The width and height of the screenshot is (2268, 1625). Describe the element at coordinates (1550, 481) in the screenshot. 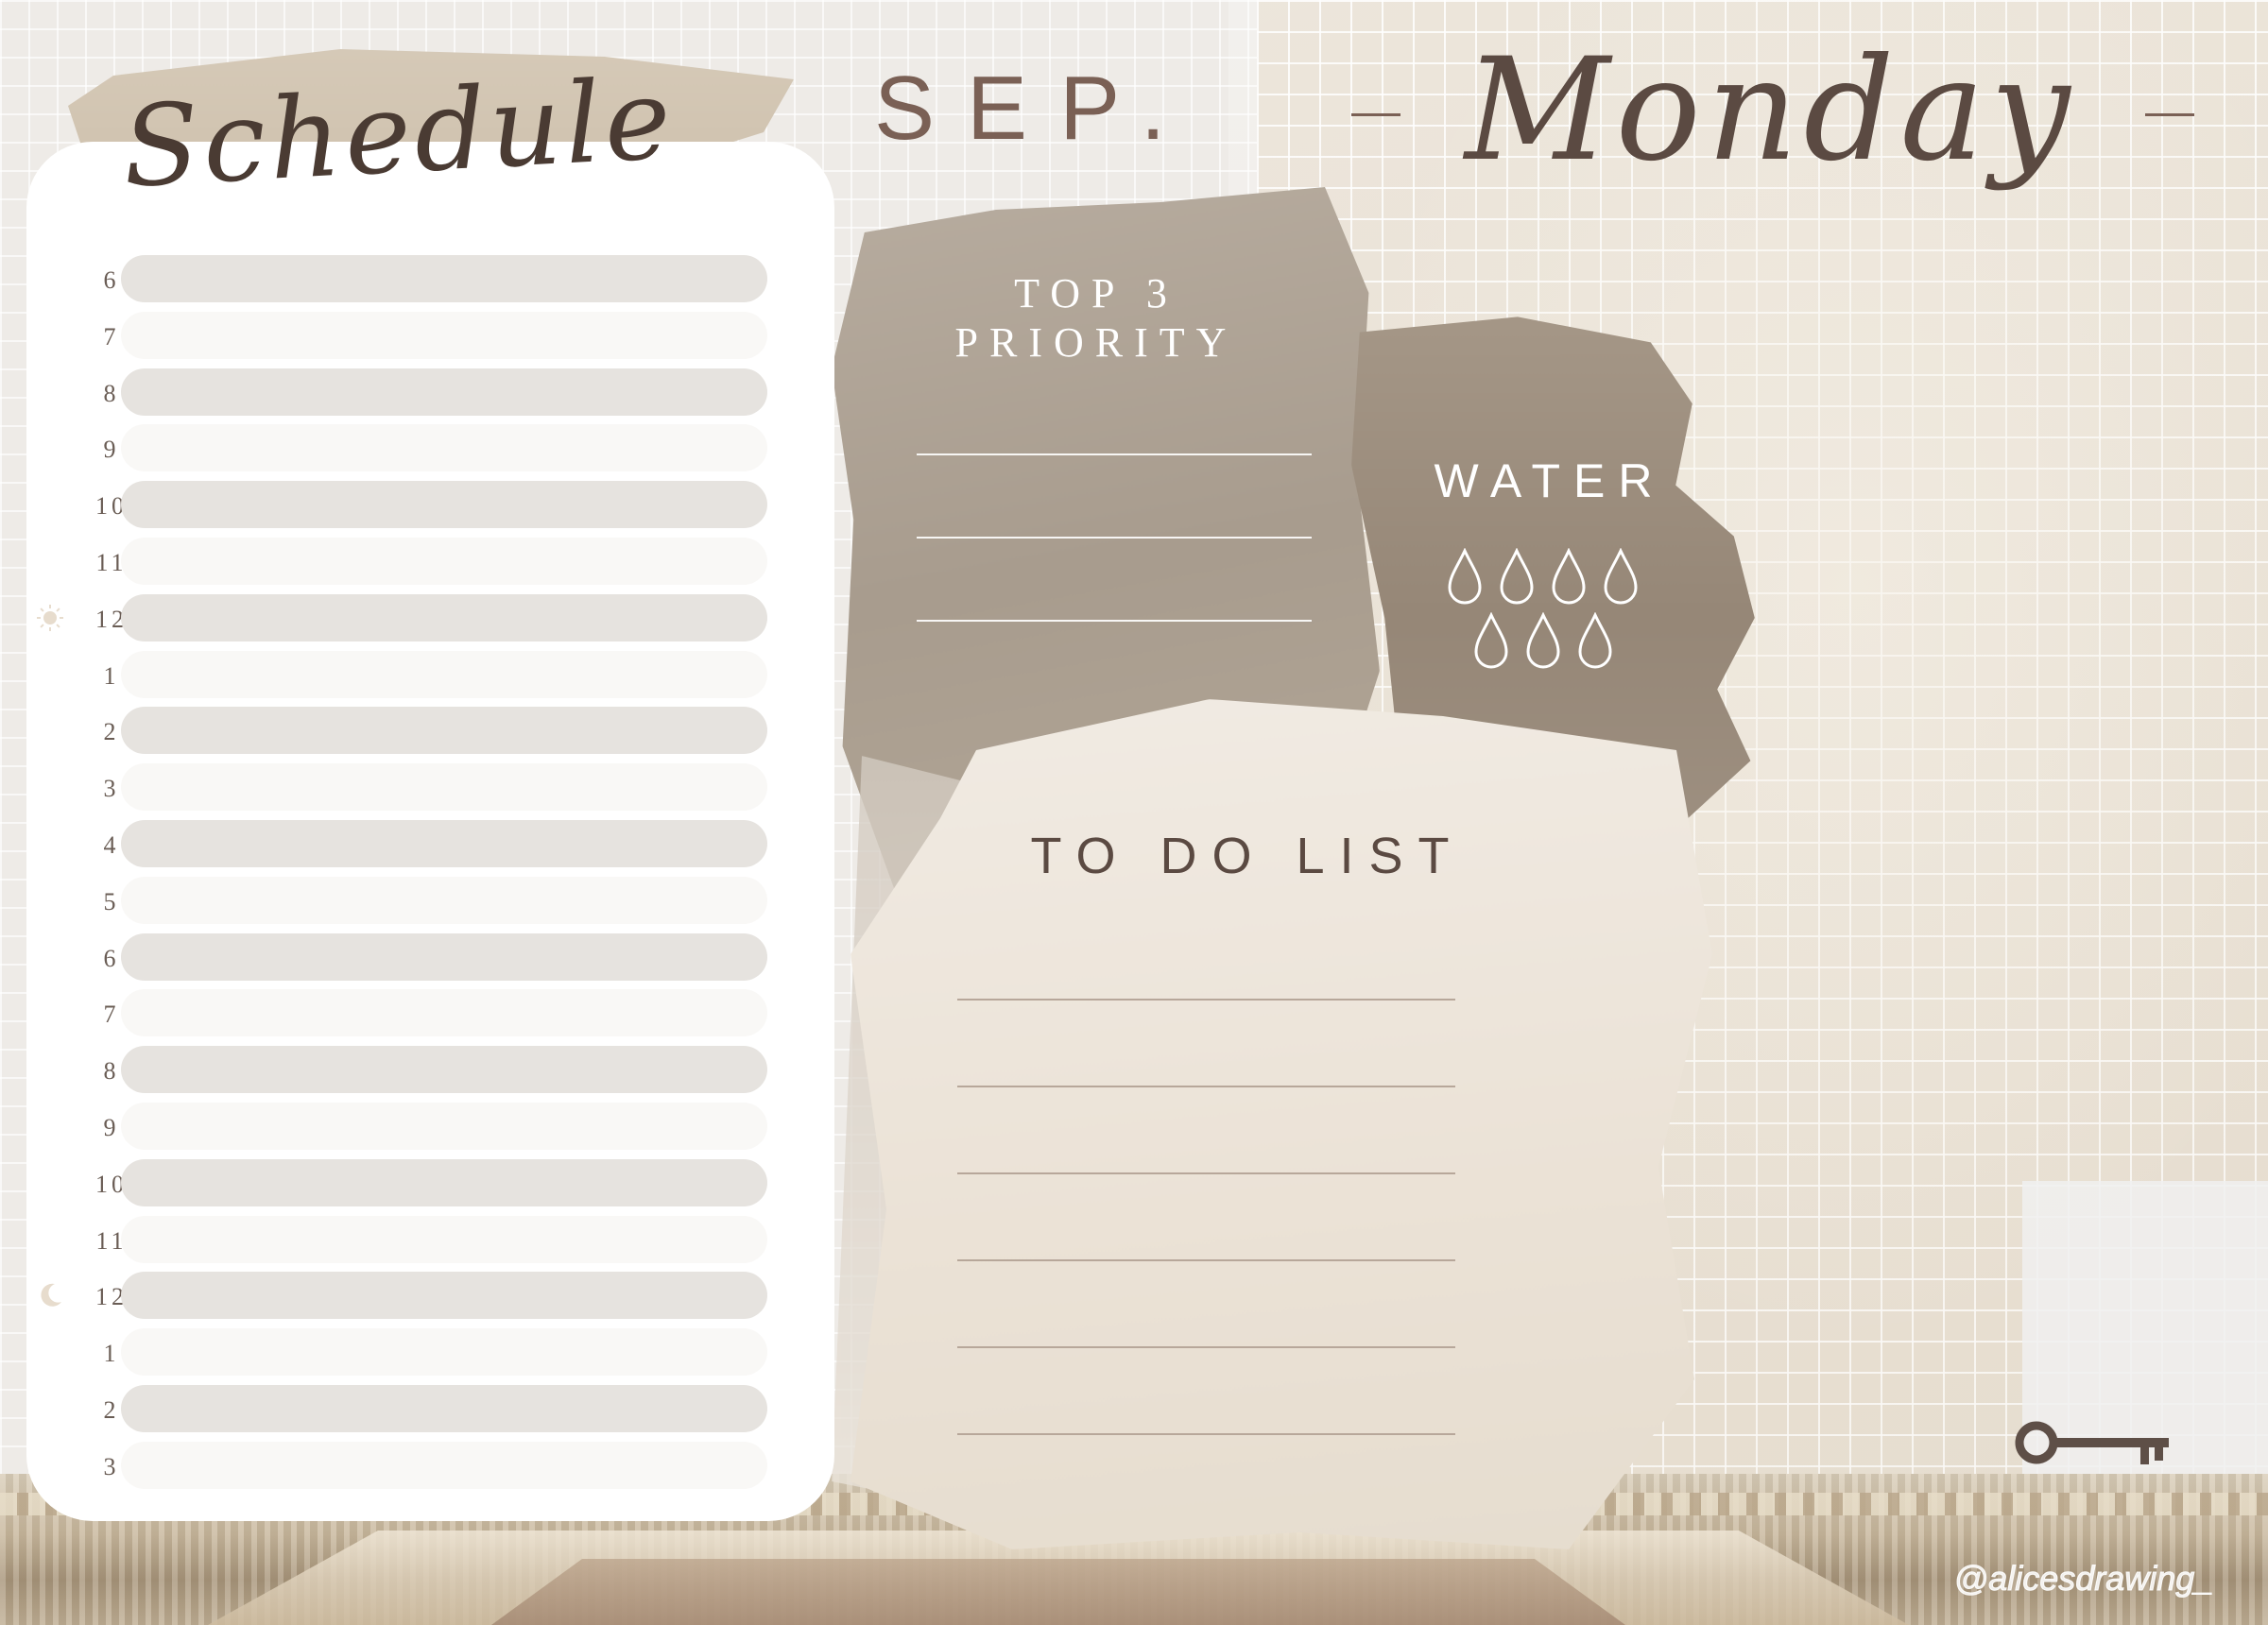

I see `water-title: WATER` at that location.